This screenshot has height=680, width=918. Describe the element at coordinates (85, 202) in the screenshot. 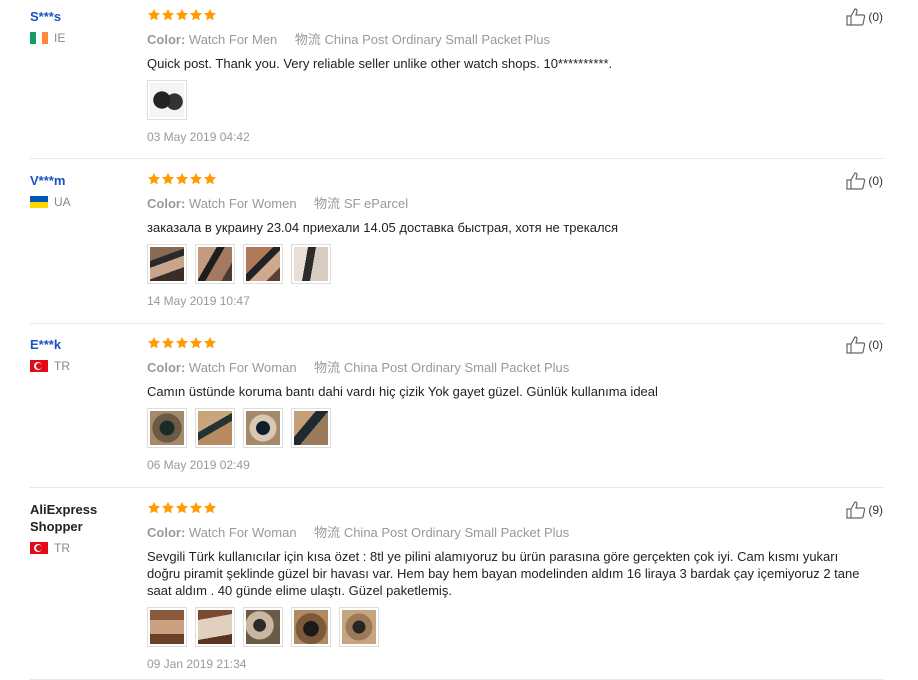

I see `reviewer-country: UA` at that location.